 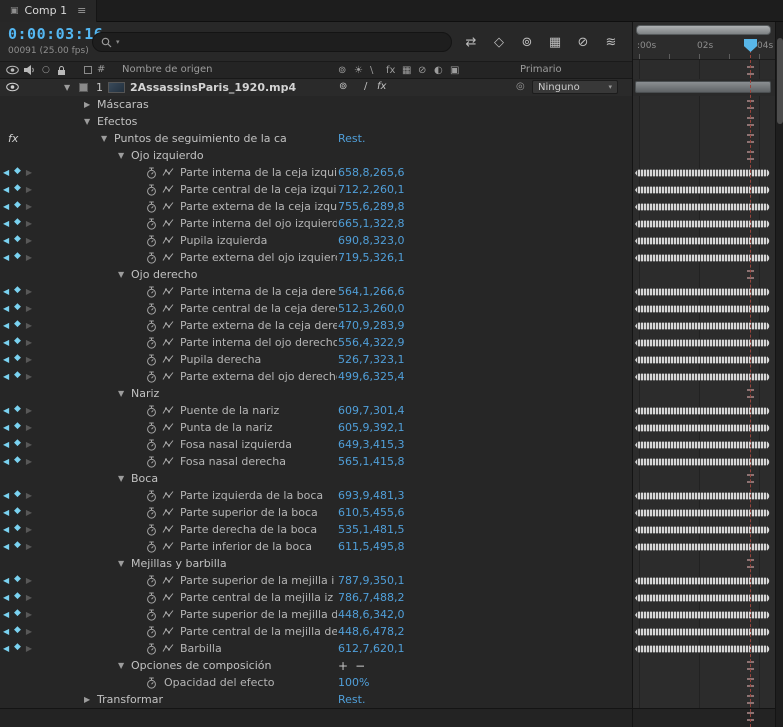 What do you see at coordinates (213, 87) in the screenshot?
I see `layer-source-name: 2AssassinsParis_1920.mp4` at bounding box center [213, 87].